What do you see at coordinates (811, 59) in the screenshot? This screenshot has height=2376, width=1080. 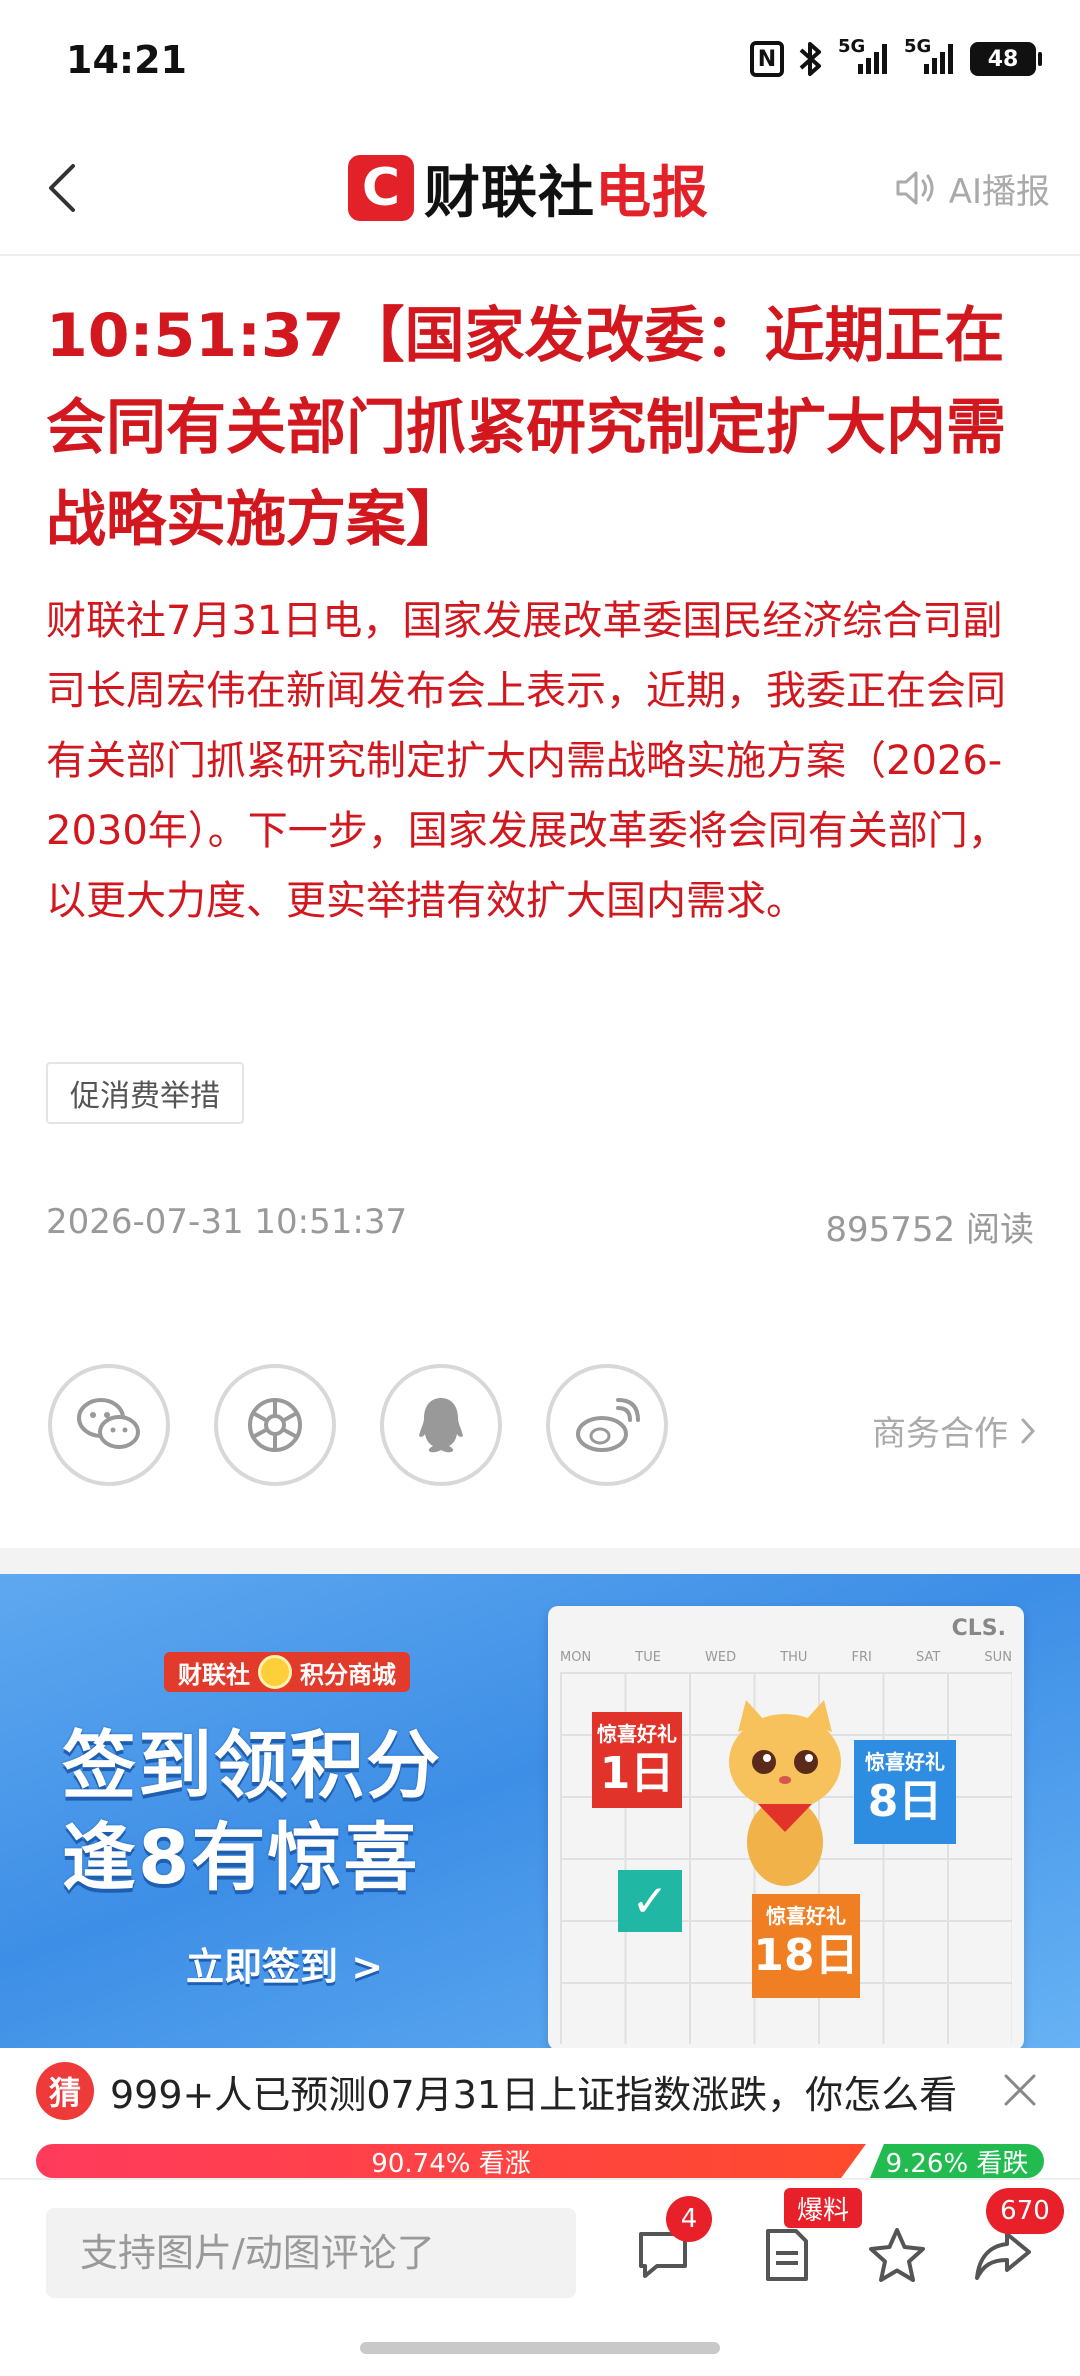 I see `bluetooth-icon` at bounding box center [811, 59].